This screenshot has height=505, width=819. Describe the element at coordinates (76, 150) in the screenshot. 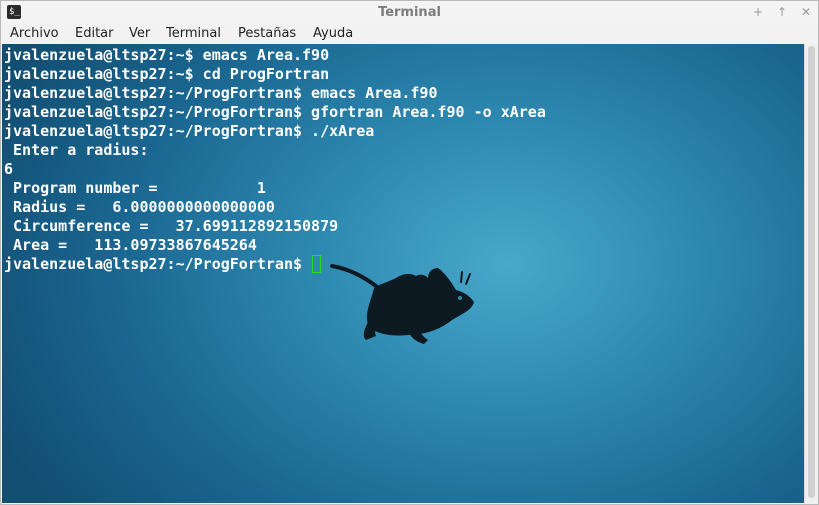

I see `terminal-line: Enter a radius:` at that location.